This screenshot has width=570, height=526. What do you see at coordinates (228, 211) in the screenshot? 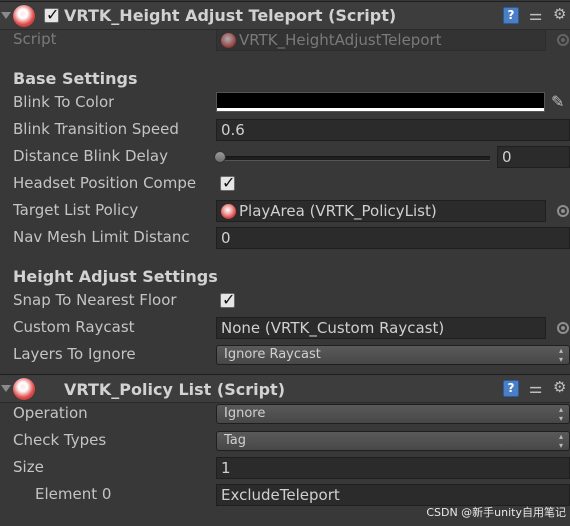
I see `policy-list-script-icon` at bounding box center [228, 211].